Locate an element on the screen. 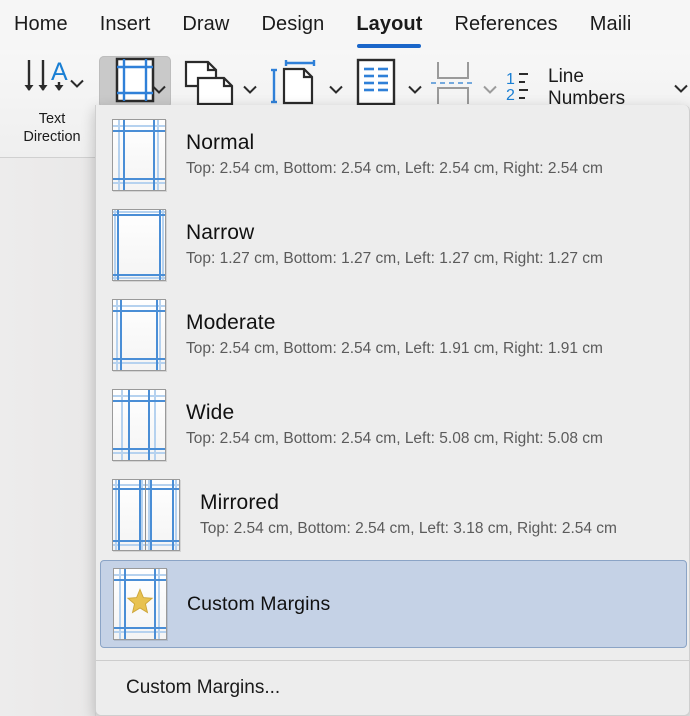 Image resolution: width=690 pixels, height=716 pixels. tab-active-underline is located at coordinates (389, 45).